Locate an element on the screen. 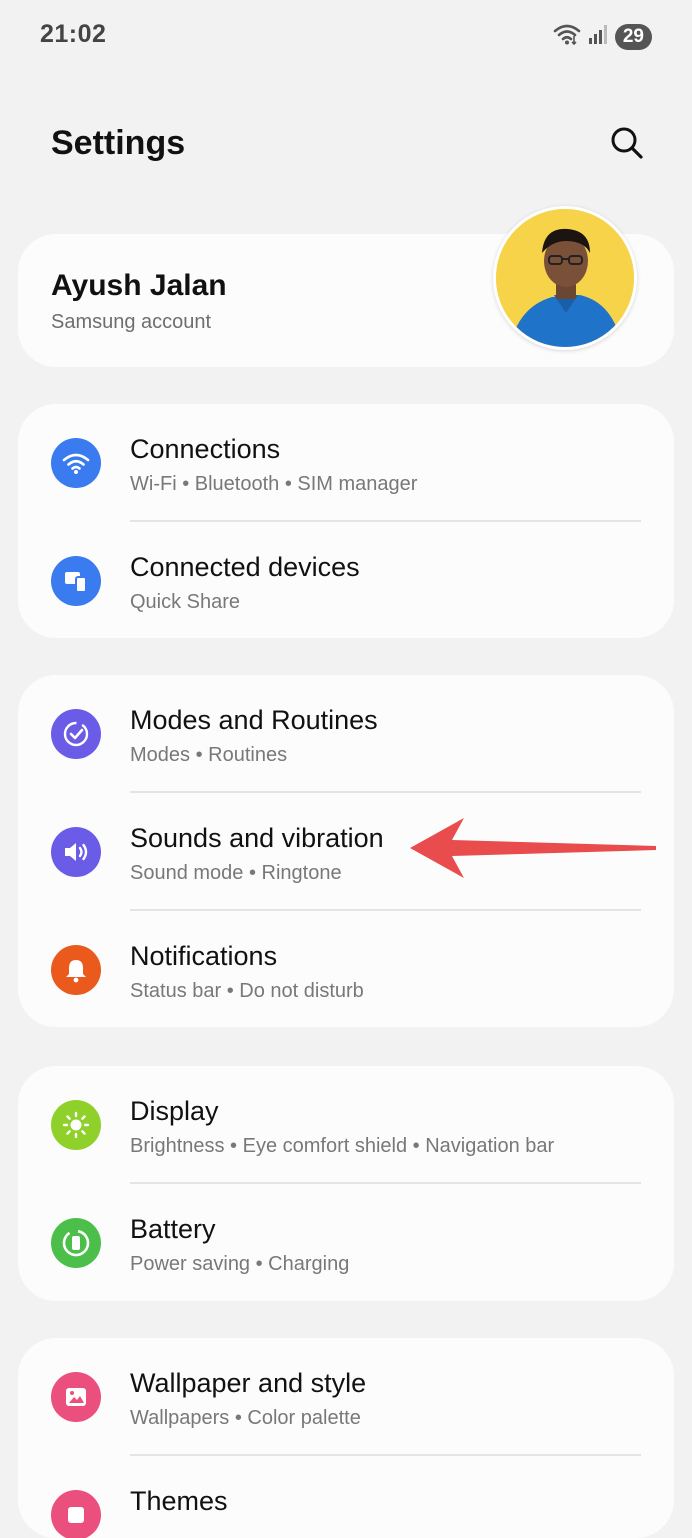 This screenshot has width=692, height=1538. settings-item-subtitle: Status bar • Do not disturb is located at coordinates (247, 991).